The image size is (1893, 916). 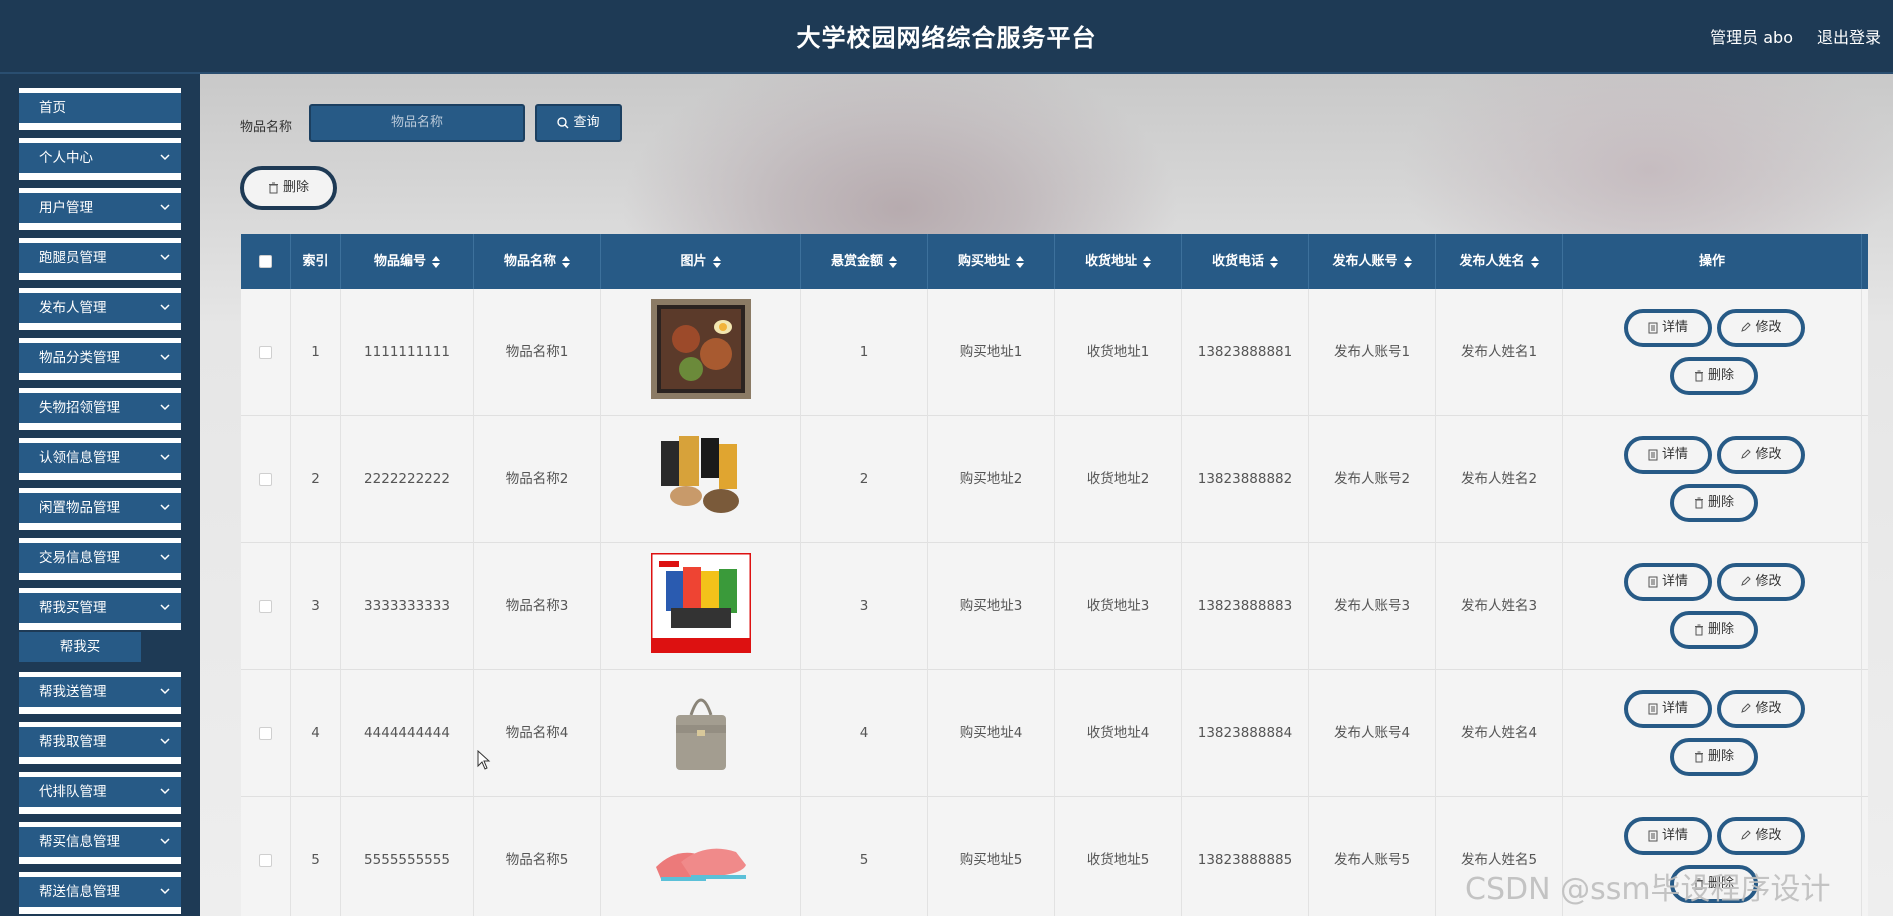 What do you see at coordinates (100, 259) in the screenshot?
I see `sidebar-item-3: 跑腿员管理` at bounding box center [100, 259].